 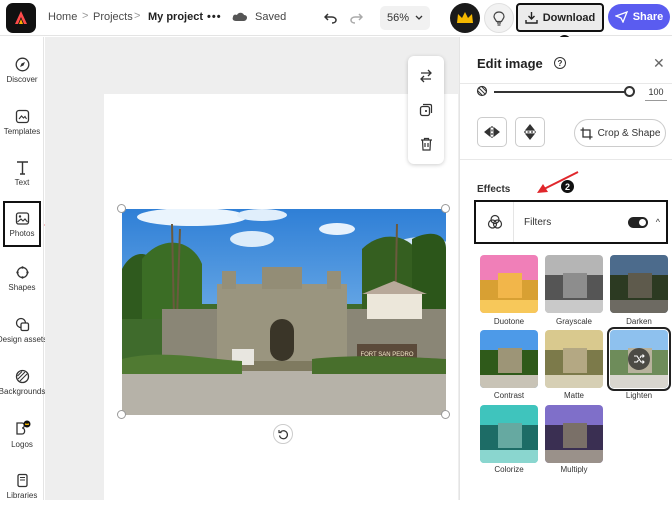 I want to click on filter-label: Multiply, so click(x=574, y=469).